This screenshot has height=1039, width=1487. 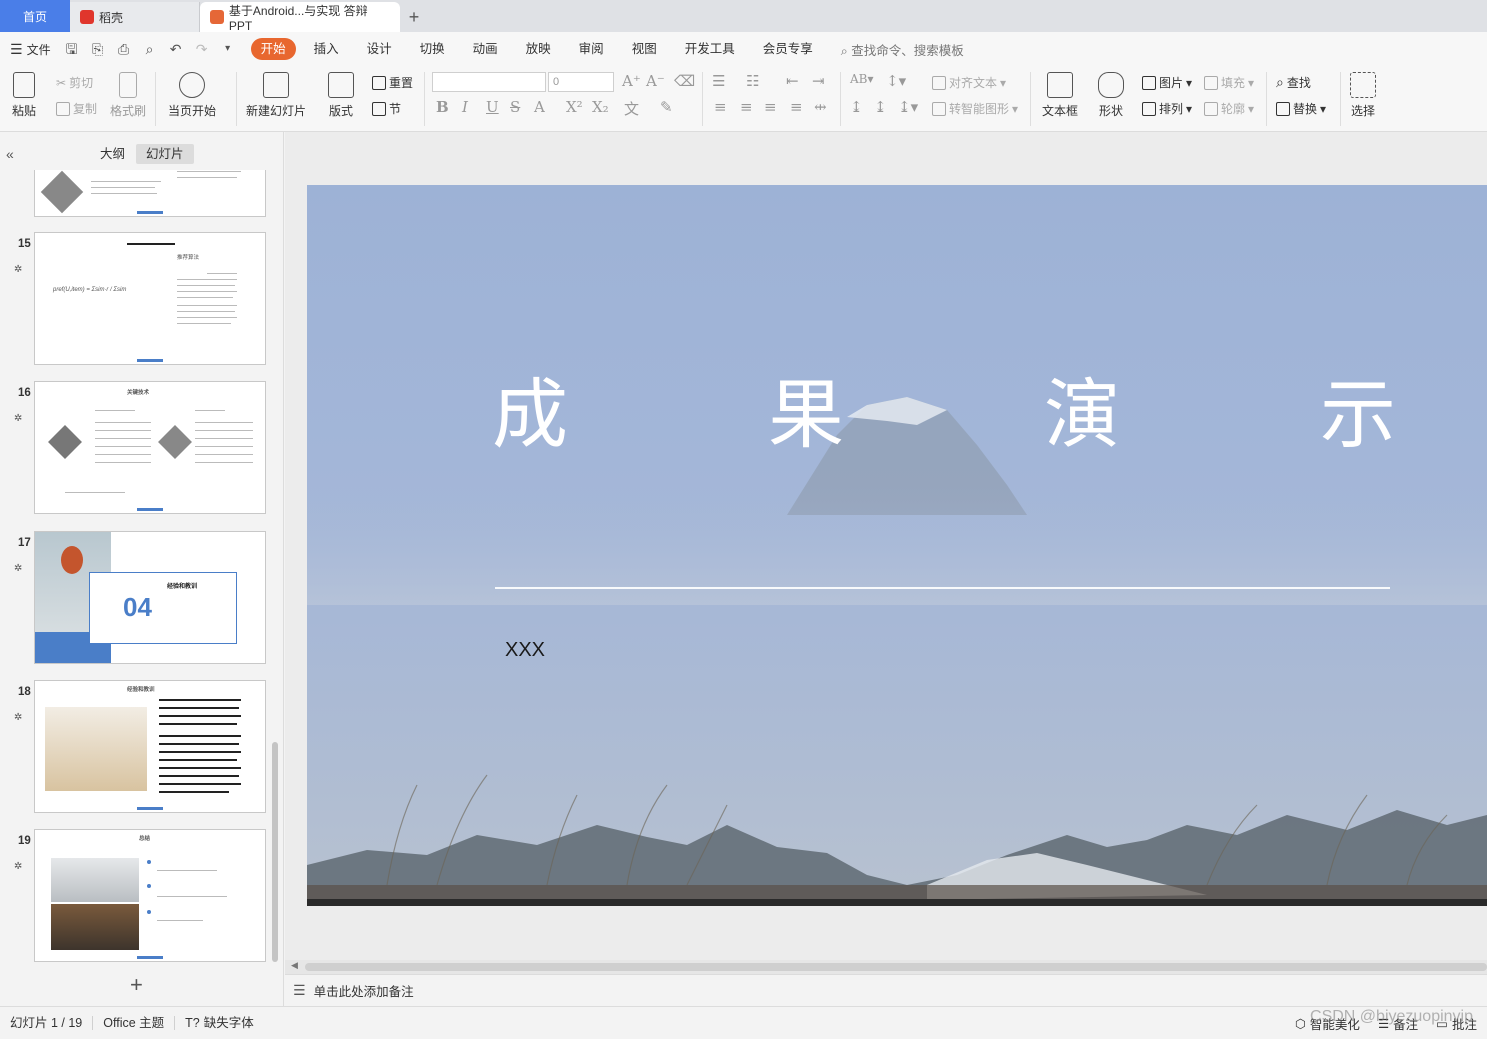 What do you see at coordinates (489, 82) in the screenshot?
I see `font-family-select` at bounding box center [489, 82].